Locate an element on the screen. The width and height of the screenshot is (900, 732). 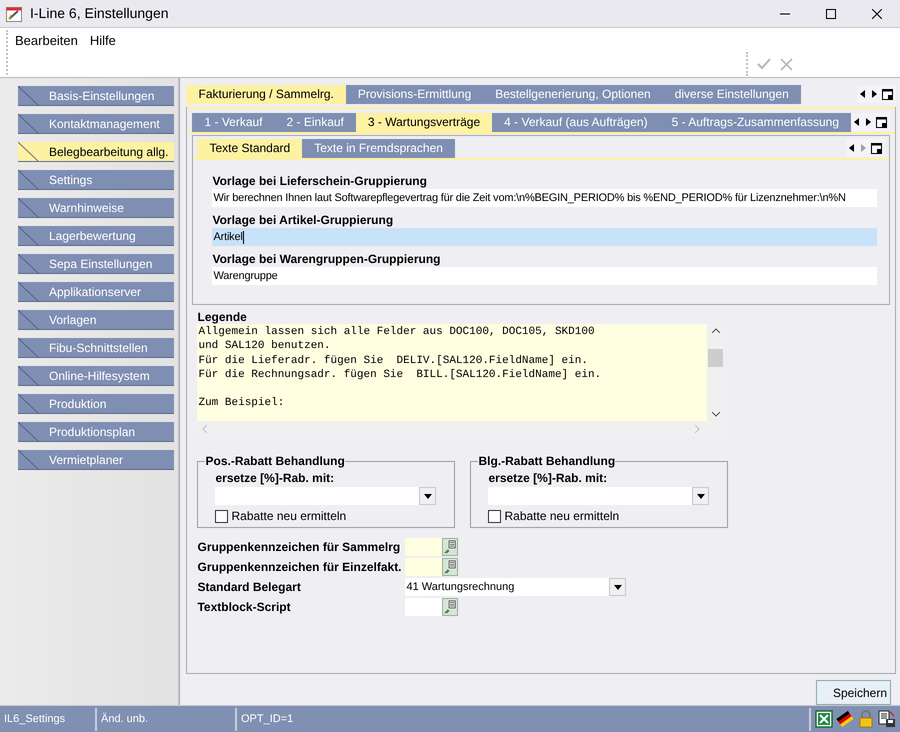
sidebar-item: Sepa Einstellungen is located at coordinates (96, 264).